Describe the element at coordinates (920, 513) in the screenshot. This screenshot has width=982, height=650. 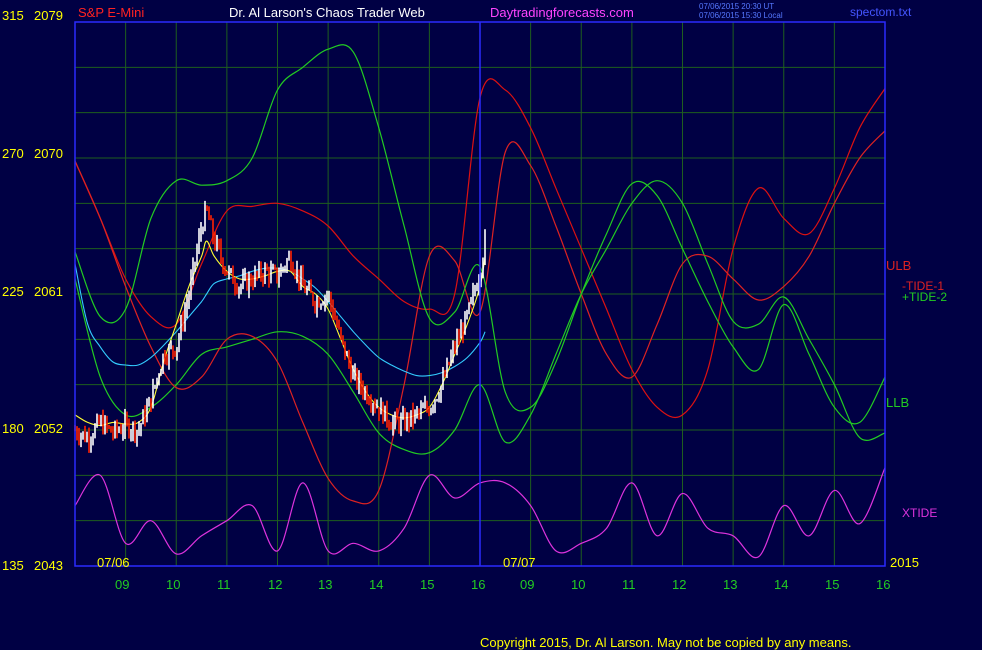
I see `xtide-label: XTIDE` at that location.